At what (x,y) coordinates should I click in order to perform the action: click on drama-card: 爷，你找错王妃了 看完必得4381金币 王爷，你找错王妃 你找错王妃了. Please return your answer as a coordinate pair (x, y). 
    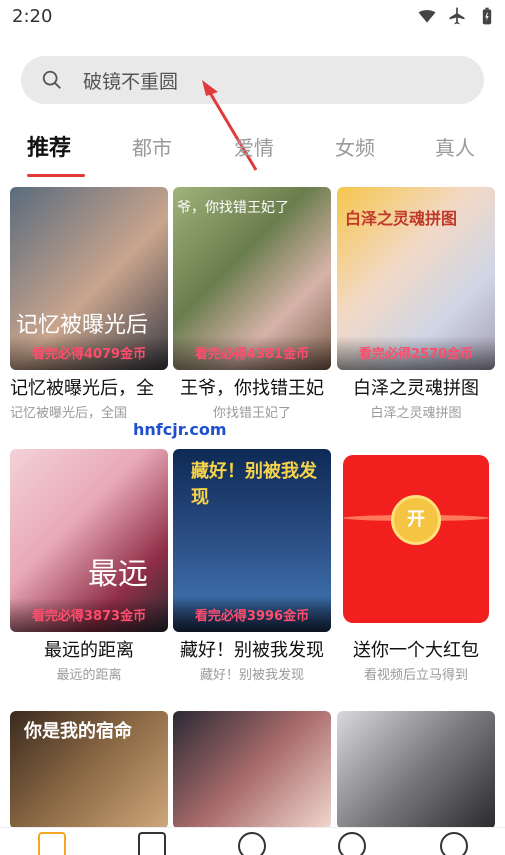
    Looking at the image, I should click on (252, 304).